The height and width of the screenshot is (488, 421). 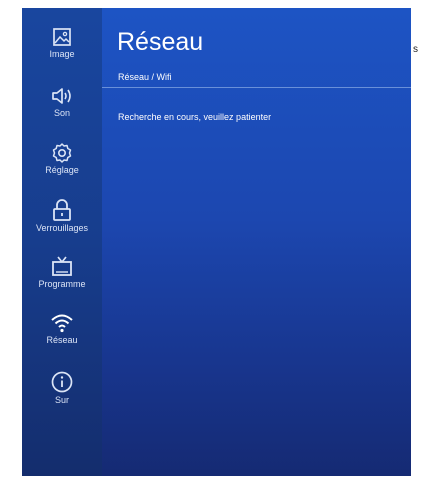 I want to click on tv-icon, so click(x=62, y=266).